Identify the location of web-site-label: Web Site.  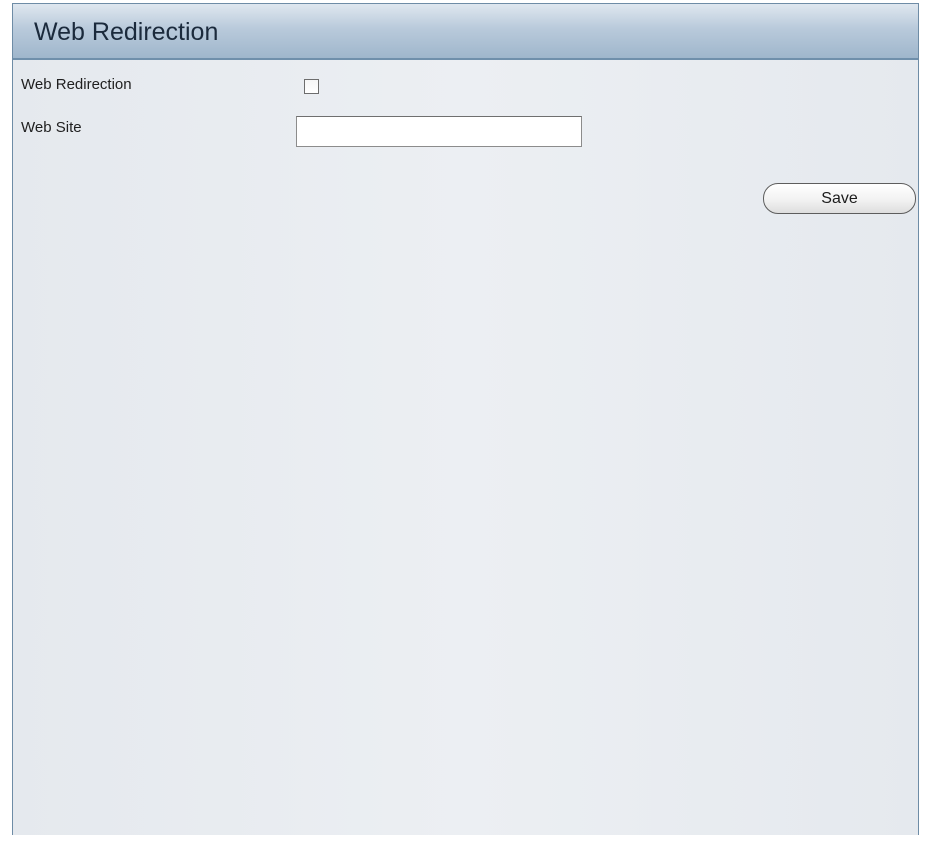
(51, 127).